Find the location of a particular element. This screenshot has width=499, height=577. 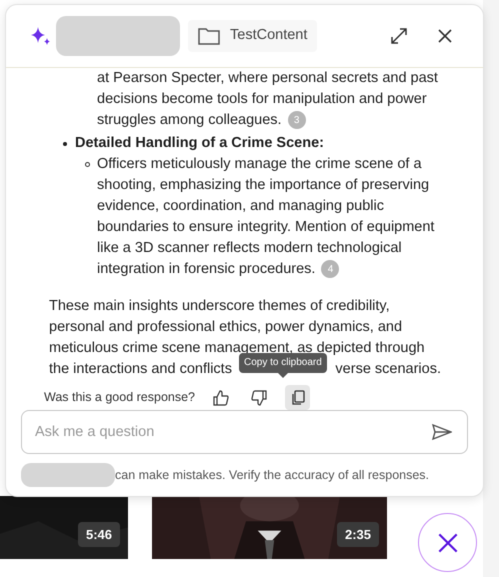

copy-button is located at coordinates (297, 397).